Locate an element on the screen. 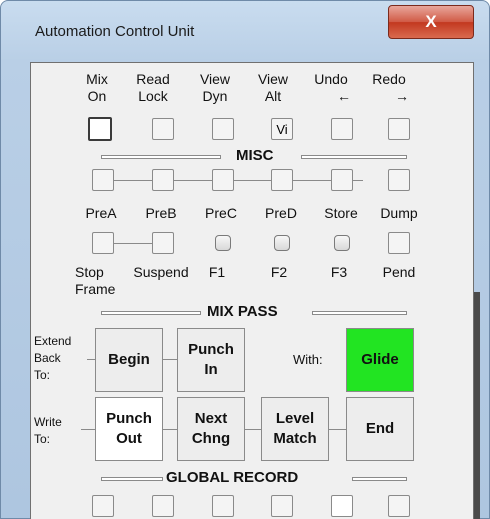  mix-pass-rule-left is located at coordinates (151, 313).